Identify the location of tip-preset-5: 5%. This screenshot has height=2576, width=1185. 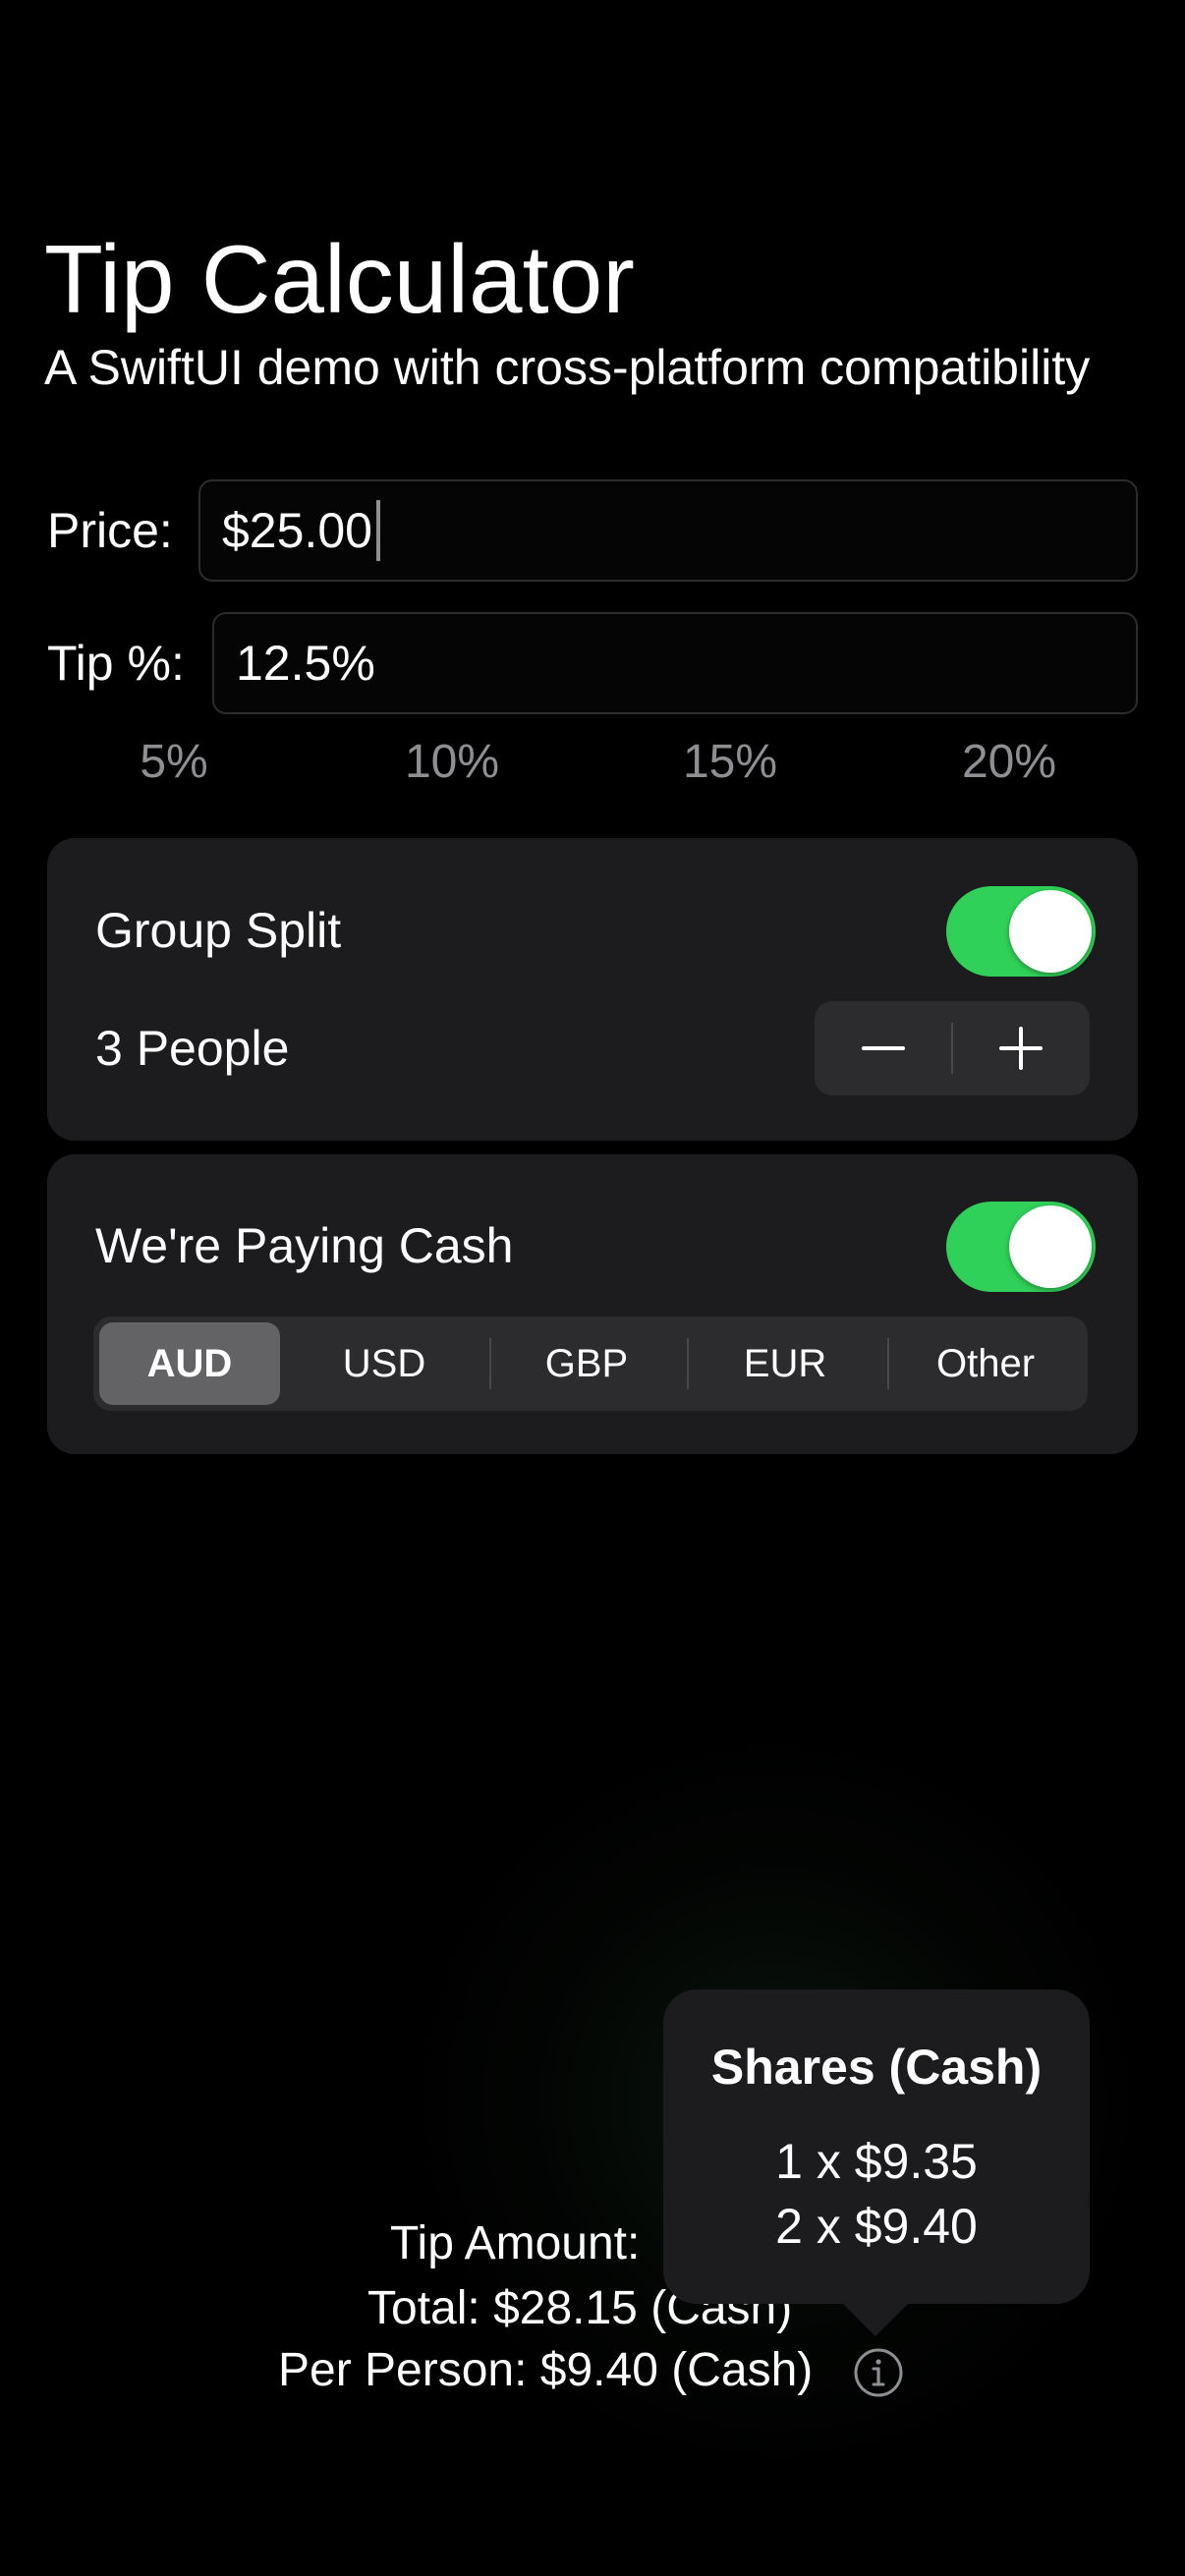
(174, 762).